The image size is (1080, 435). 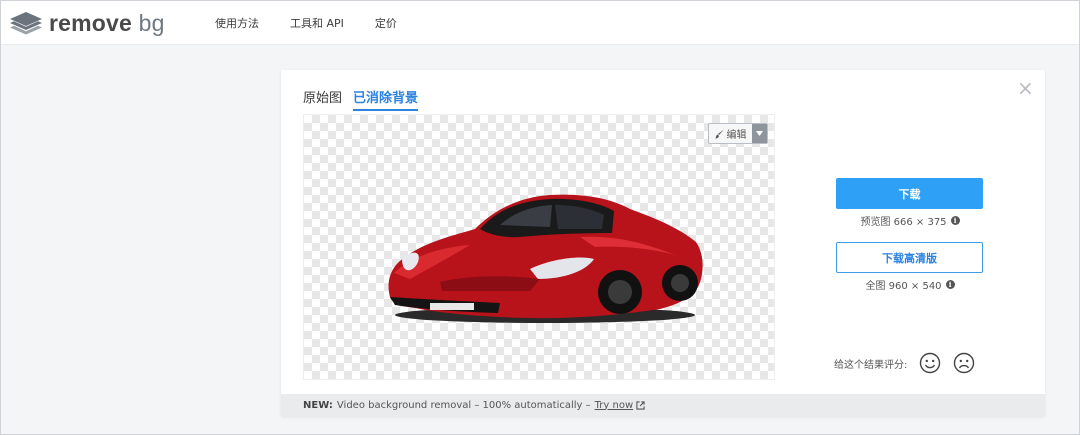 I want to click on external-link-icon, so click(x=640, y=405).